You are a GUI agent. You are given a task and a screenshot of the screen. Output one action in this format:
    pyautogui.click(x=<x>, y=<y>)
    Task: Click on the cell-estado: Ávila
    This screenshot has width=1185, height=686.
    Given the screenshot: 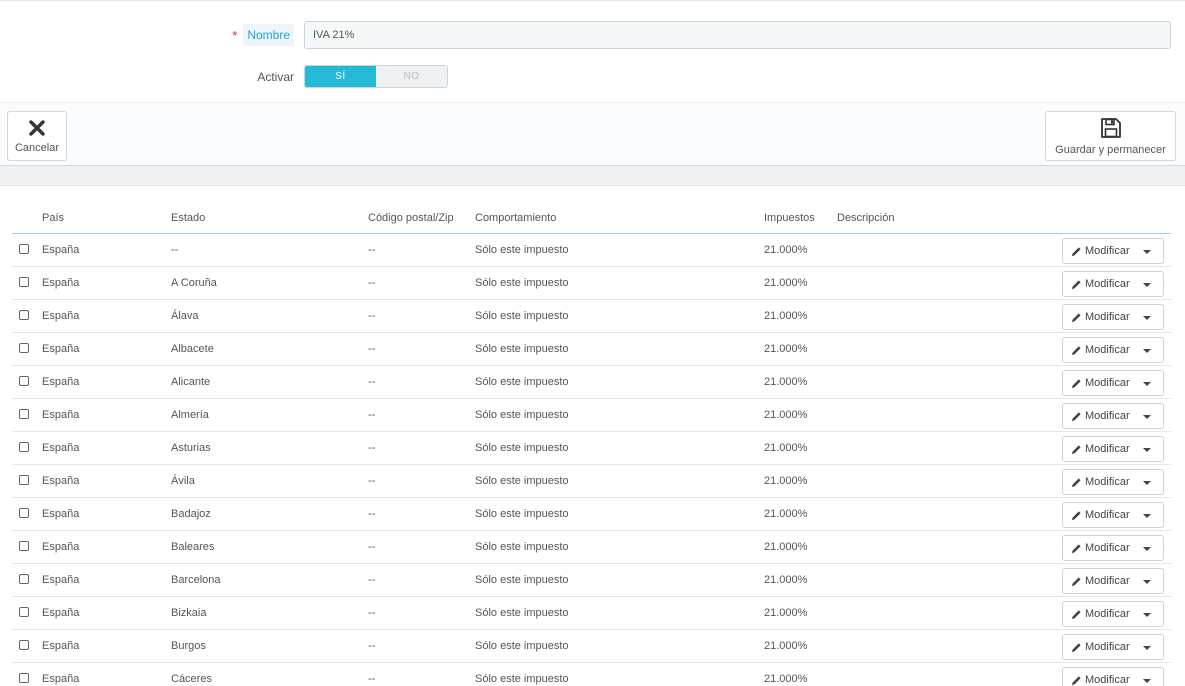 What is the action you would take?
    pyautogui.click(x=183, y=481)
    